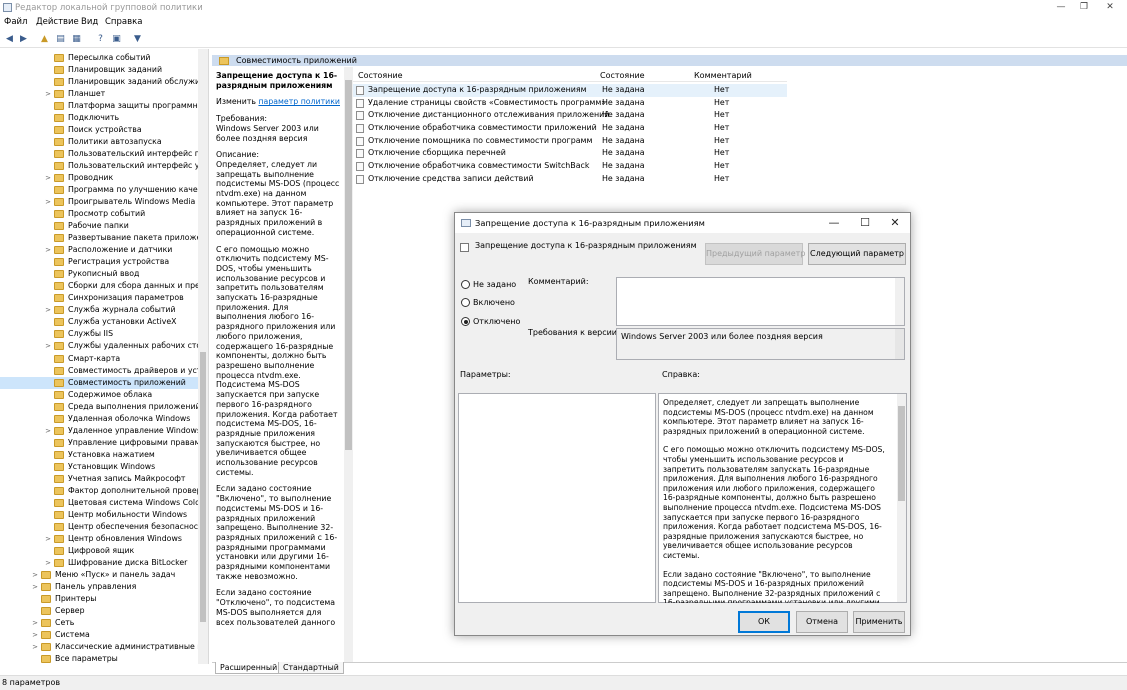 Image resolution: width=1127 pixels, height=690 pixels. I want to click on tree-item: Планировщик заданий, so click(99, 70).